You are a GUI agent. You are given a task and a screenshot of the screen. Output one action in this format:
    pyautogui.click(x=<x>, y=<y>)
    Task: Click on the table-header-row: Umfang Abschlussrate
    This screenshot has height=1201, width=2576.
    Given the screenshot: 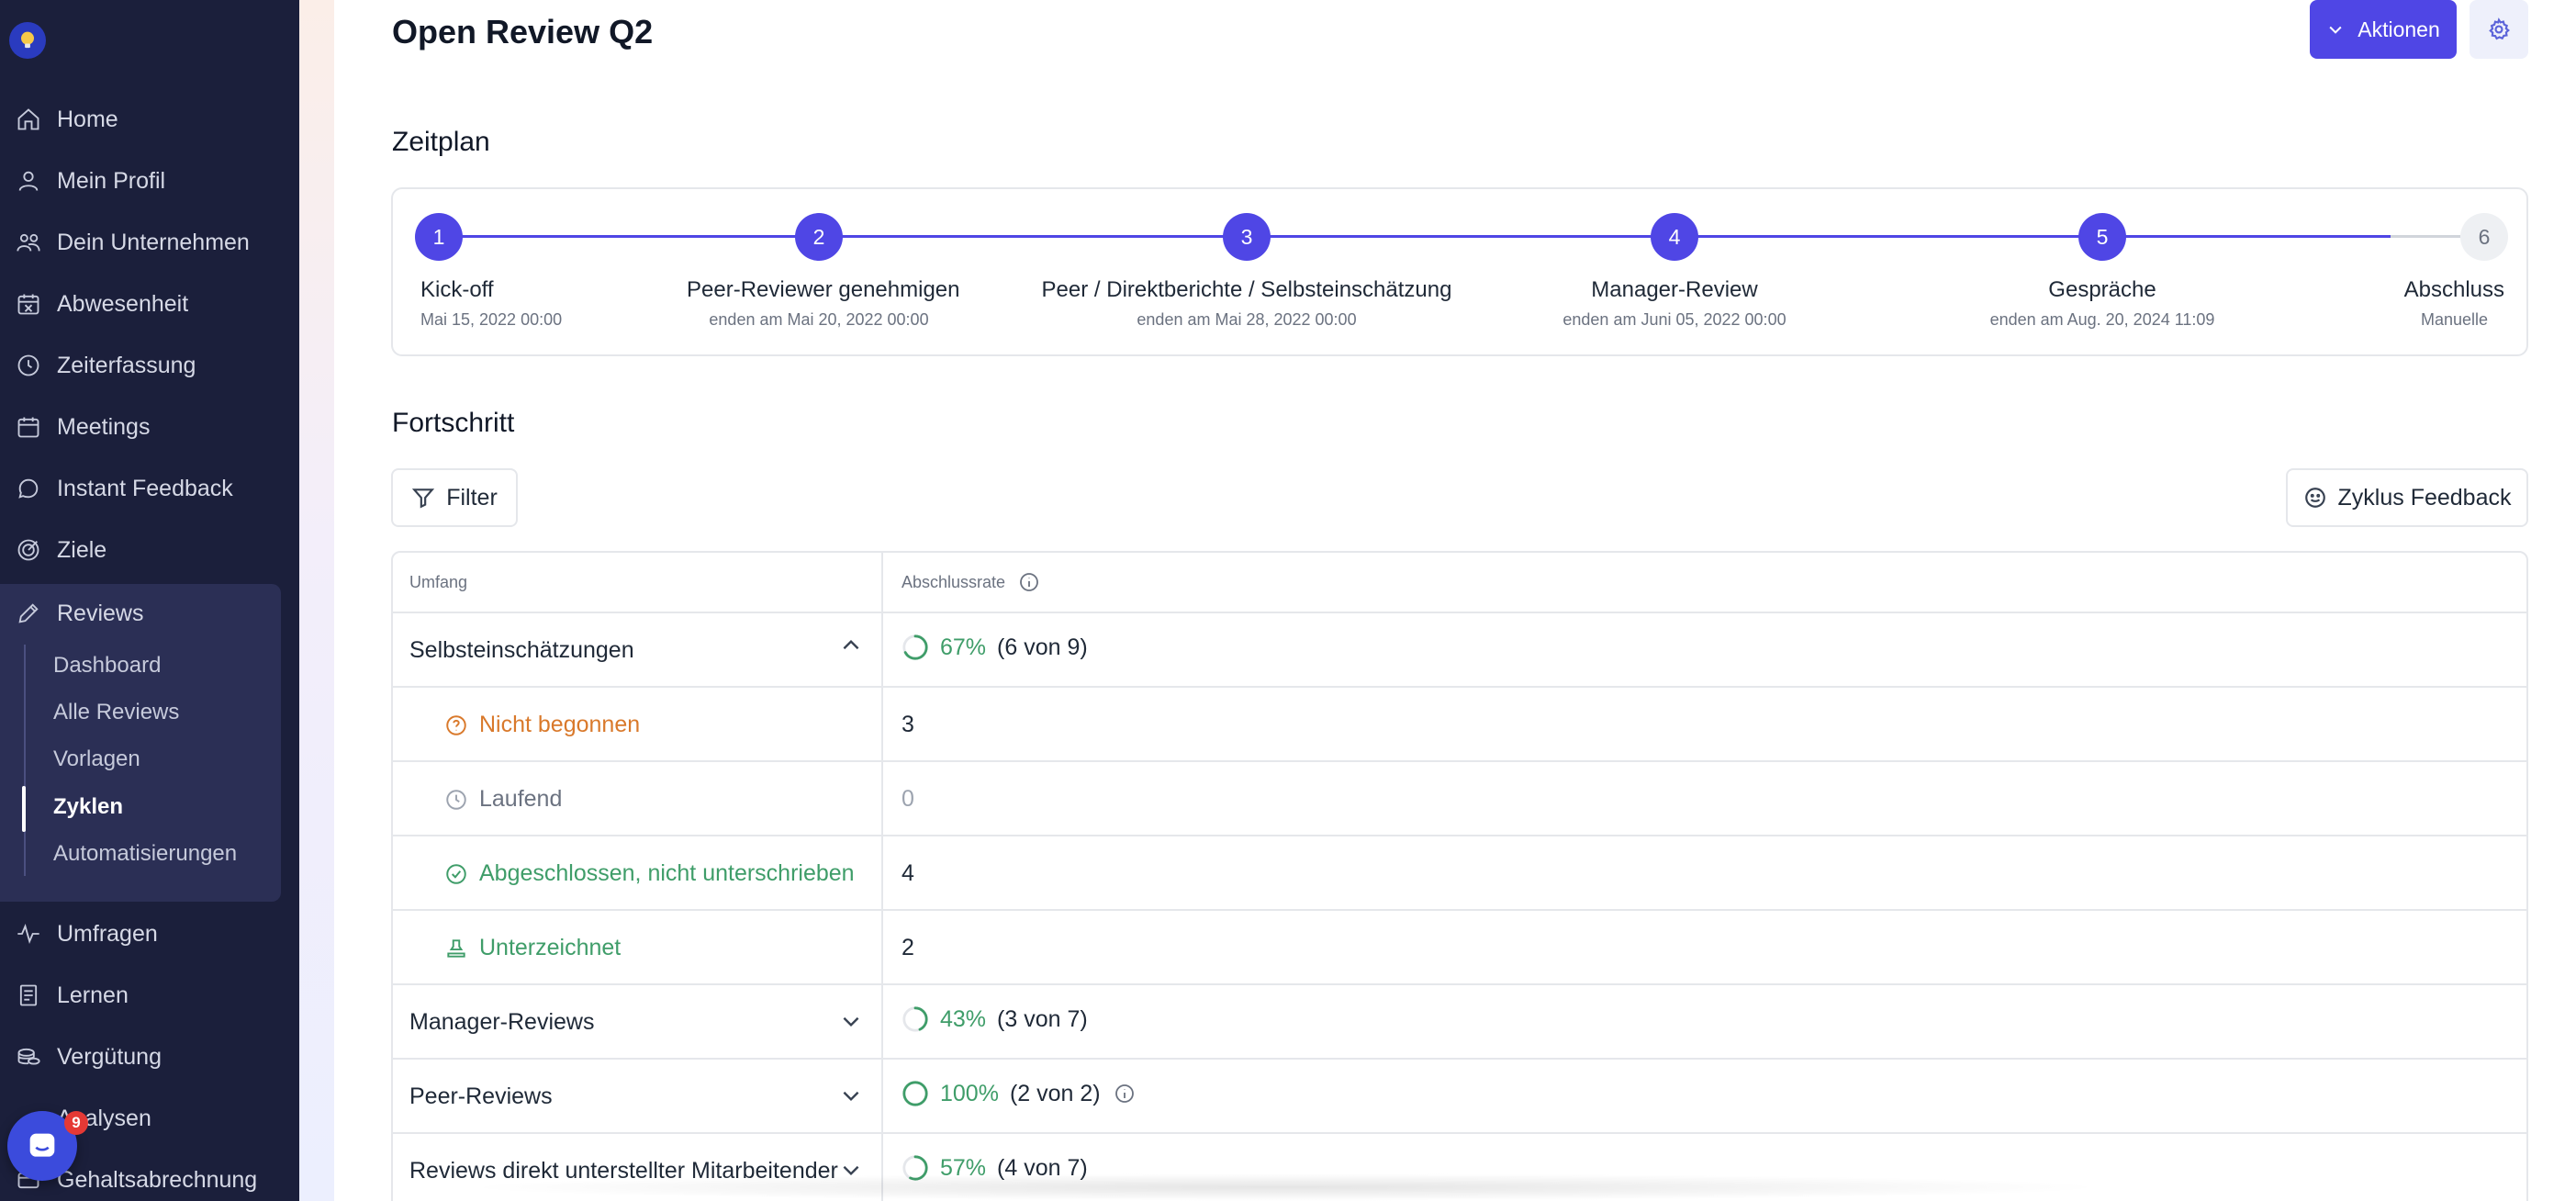 What is the action you would take?
    pyautogui.click(x=1459, y=583)
    